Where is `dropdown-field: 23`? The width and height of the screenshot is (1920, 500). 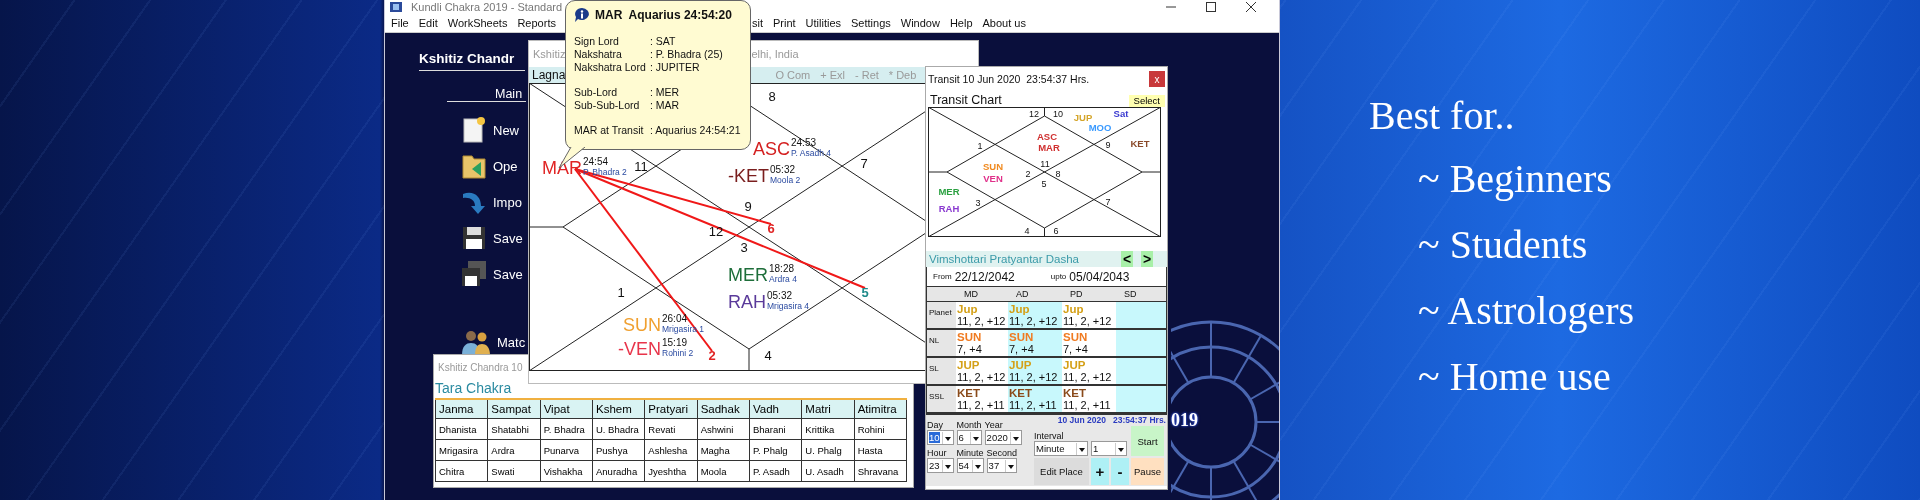
dropdown-field: 23 is located at coordinates (940, 465).